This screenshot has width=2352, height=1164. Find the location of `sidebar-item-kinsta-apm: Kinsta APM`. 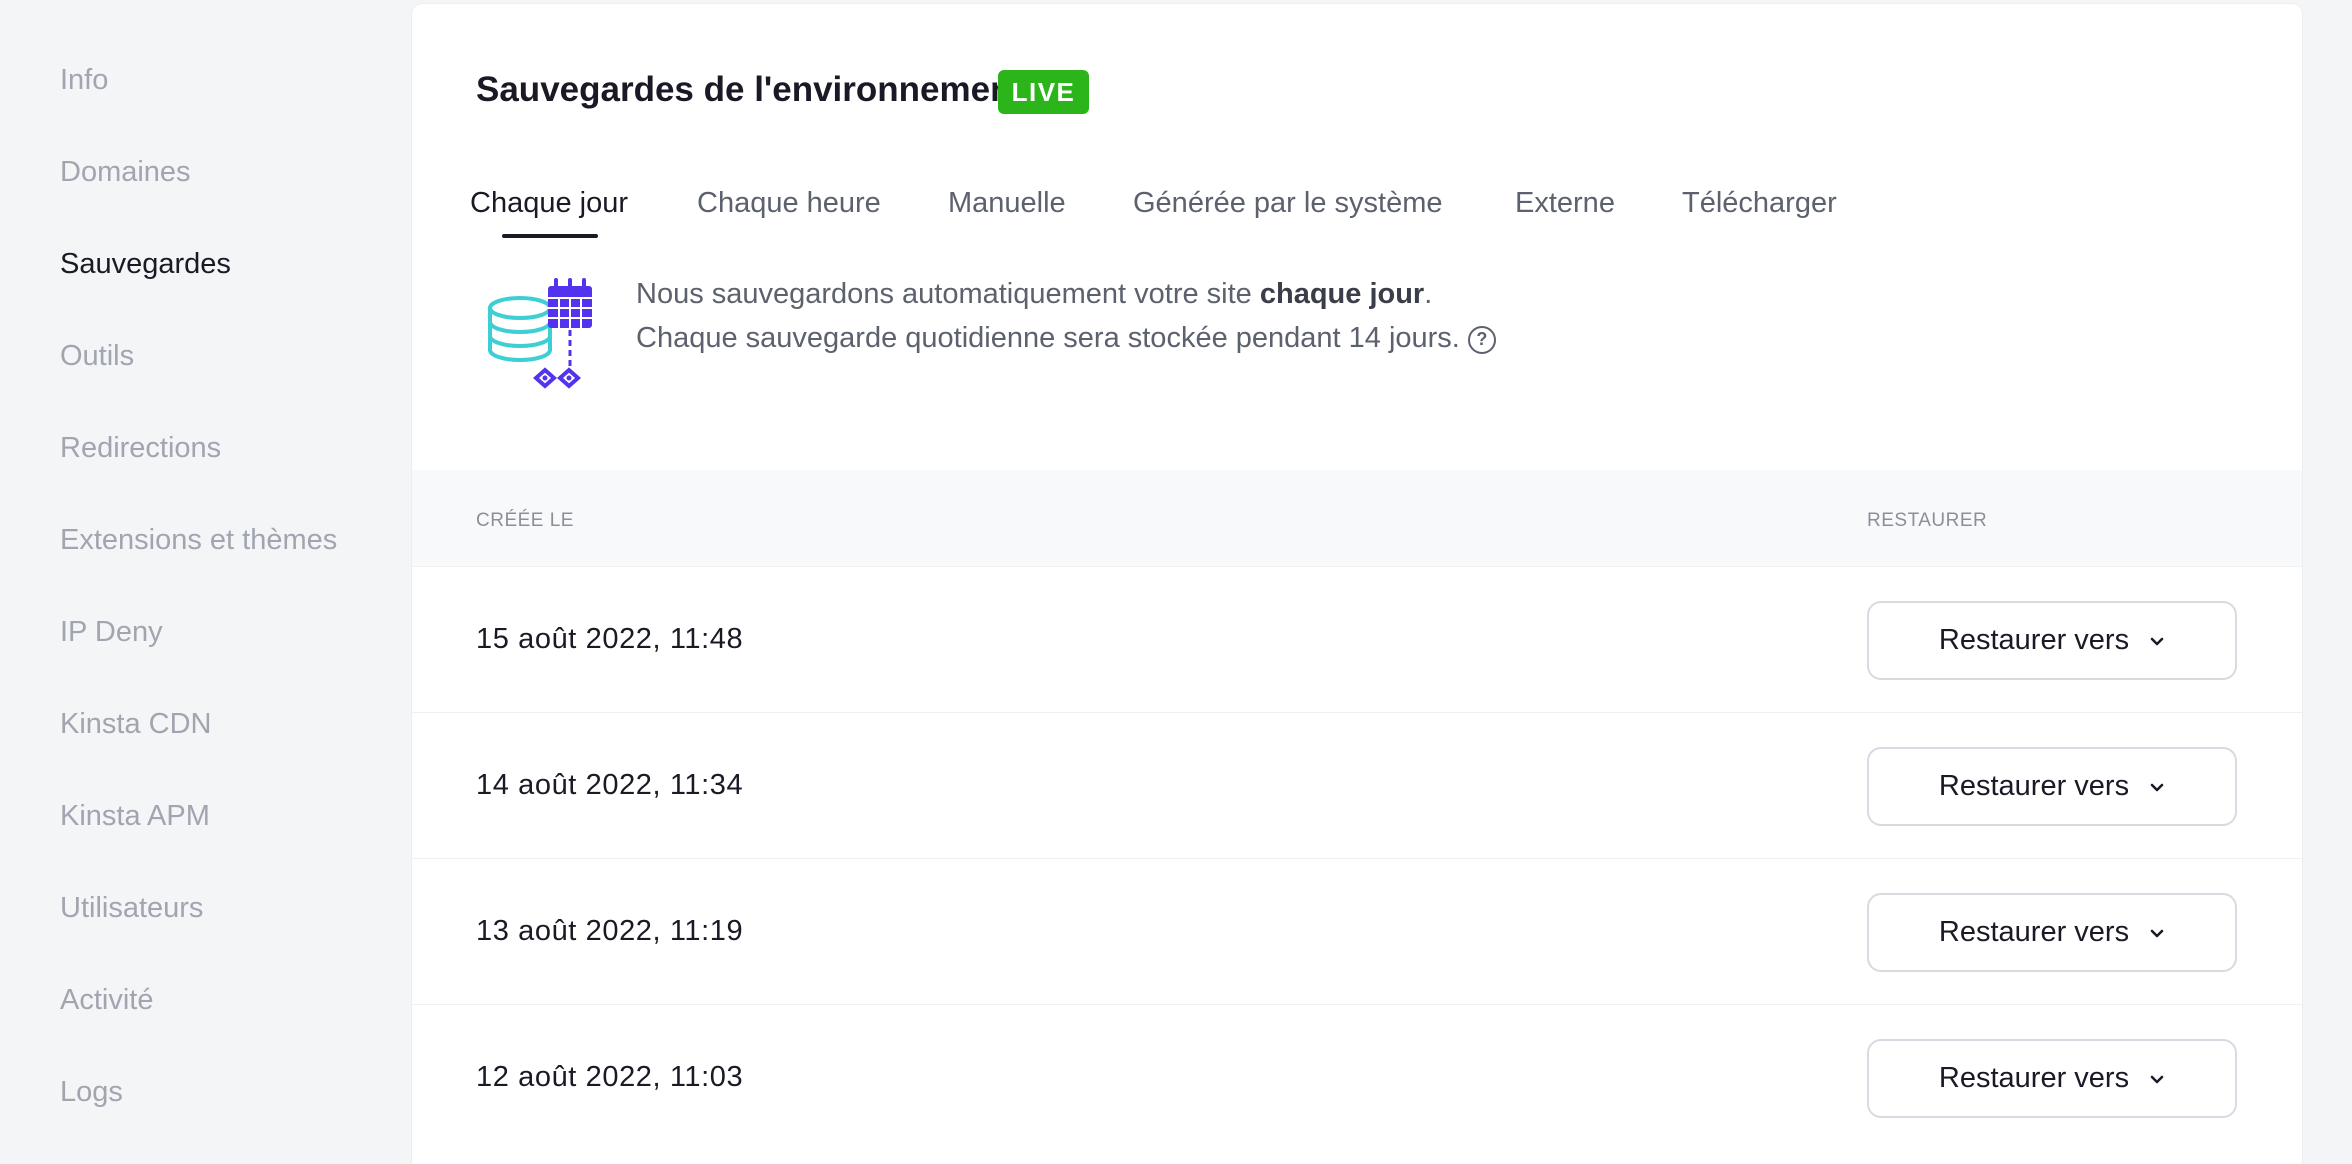

sidebar-item-kinsta-apm: Kinsta APM is located at coordinates (135, 816).